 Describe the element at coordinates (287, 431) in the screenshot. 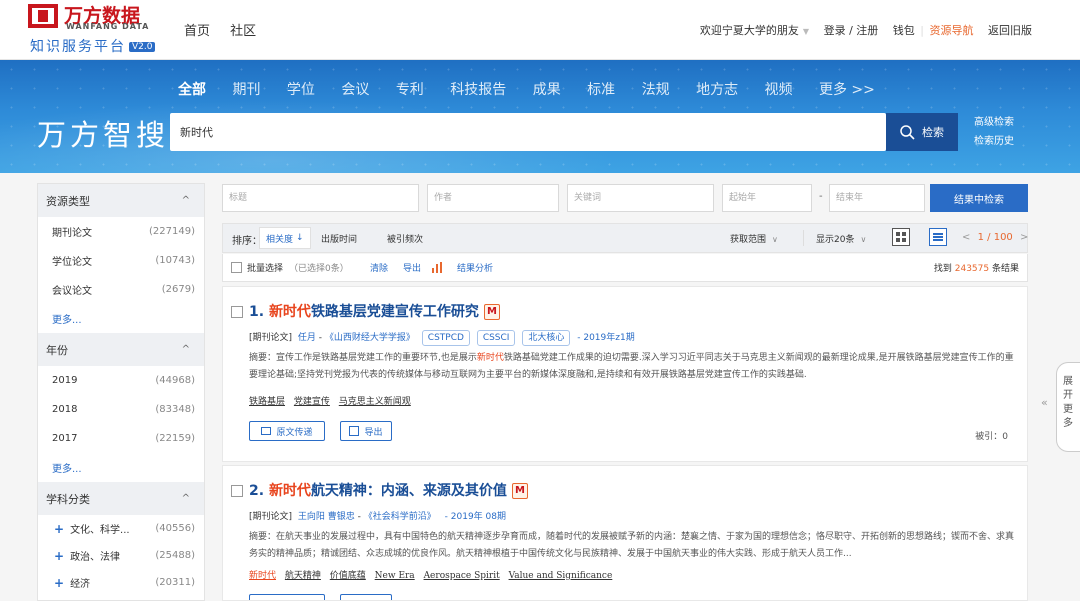

I see `fulltext-delivery-button: 原文传递` at that location.